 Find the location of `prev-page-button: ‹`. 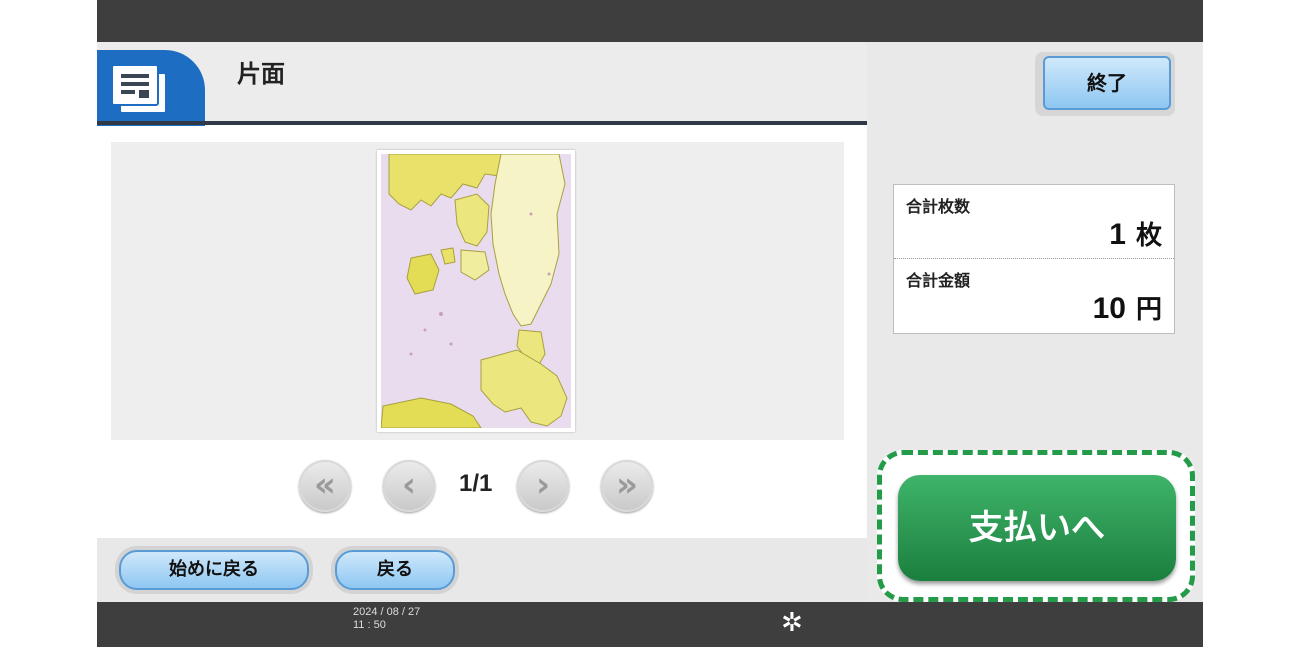

prev-page-button: ‹ is located at coordinates (409, 486).